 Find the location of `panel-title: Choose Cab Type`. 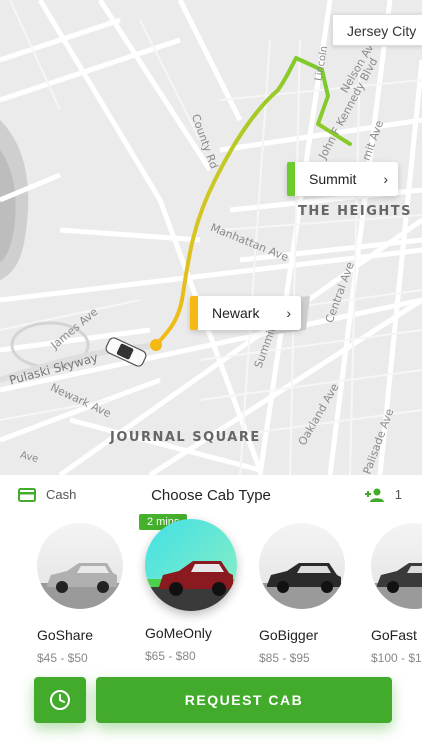

panel-title: Choose Cab Type is located at coordinates (211, 495).